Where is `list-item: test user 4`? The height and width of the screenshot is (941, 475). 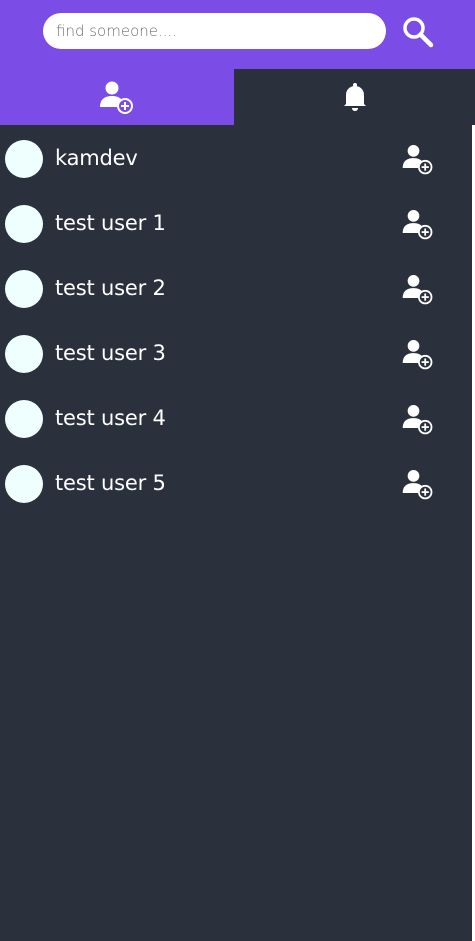 list-item: test user 4 is located at coordinates (236, 417).